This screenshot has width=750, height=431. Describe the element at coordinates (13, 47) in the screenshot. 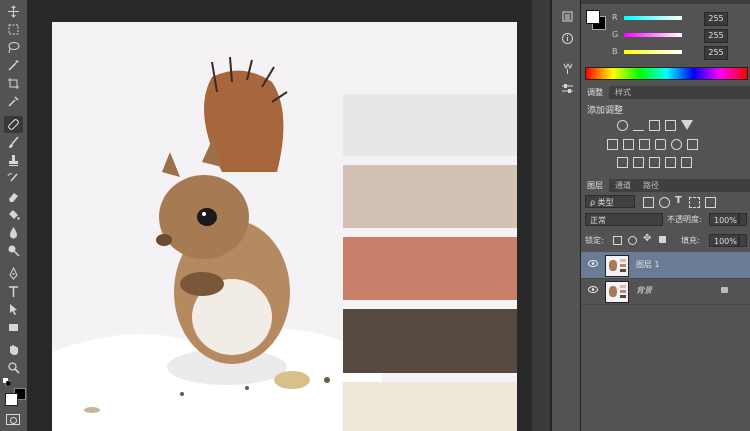

I see `lasso-tool-icon` at that location.